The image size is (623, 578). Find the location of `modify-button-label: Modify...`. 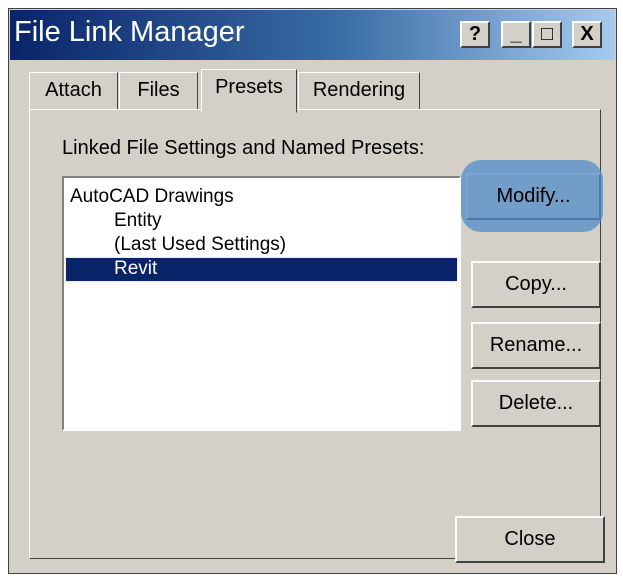

modify-button-label: Modify... is located at coordinates (533, 196).